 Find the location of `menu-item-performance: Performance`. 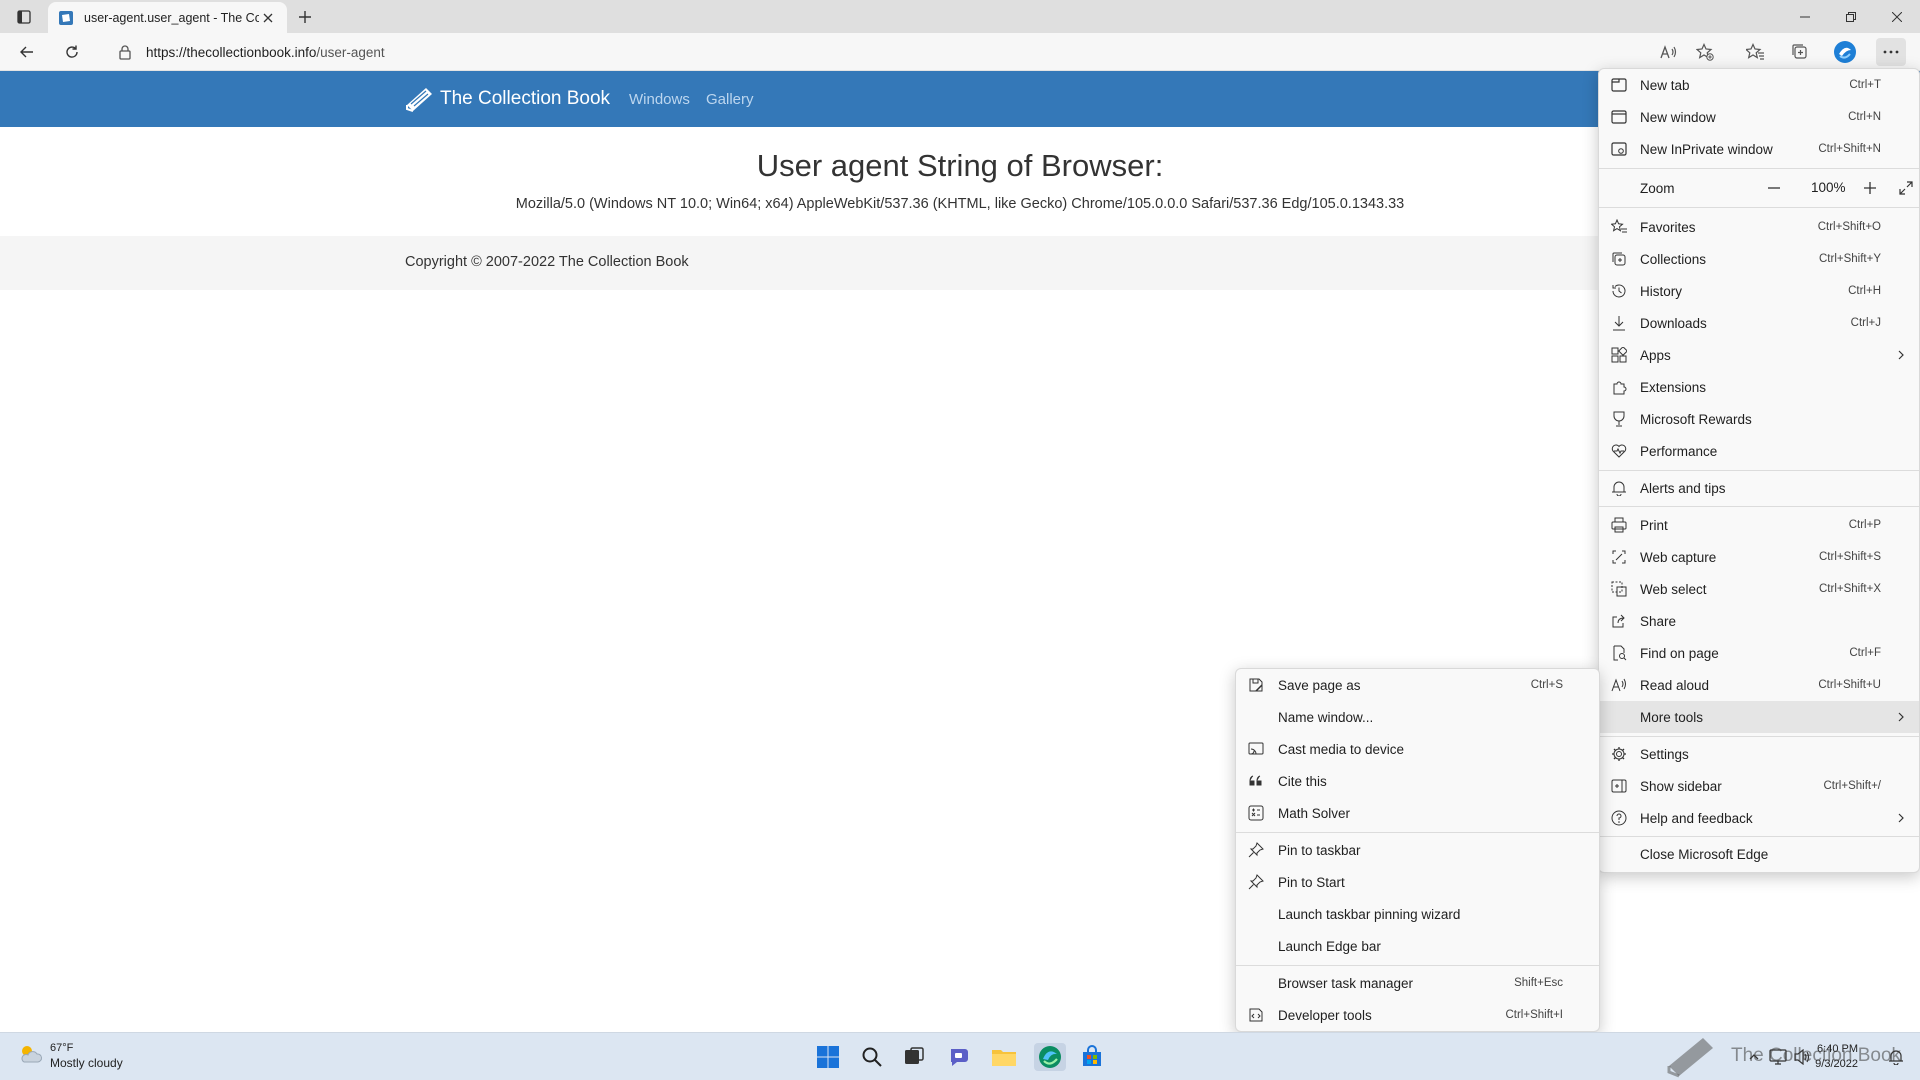

menu-item-performance: Performance is located at coordinates (1759, 451).